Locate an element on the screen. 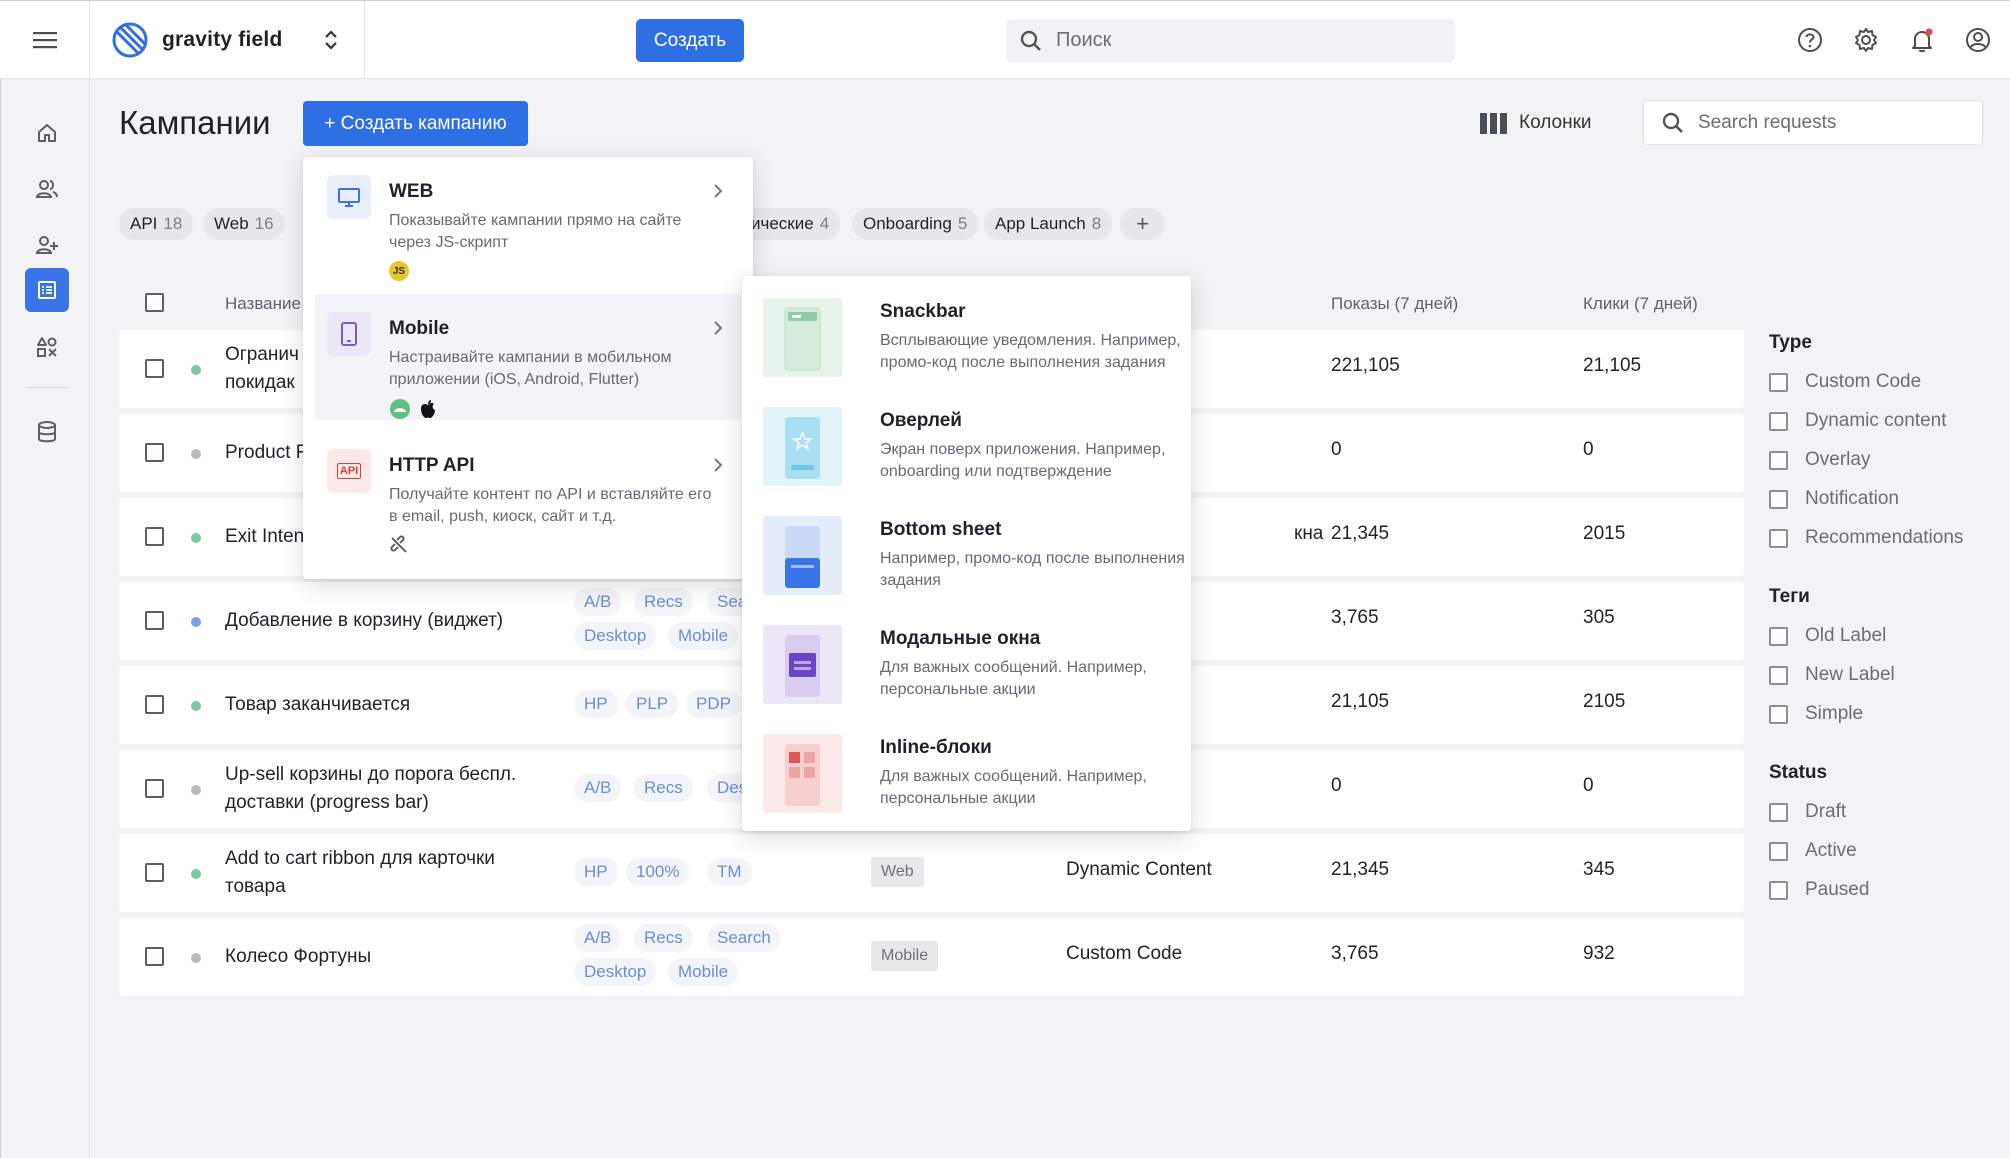  campaign-tag: 100% is located at coordinates (658, 872).